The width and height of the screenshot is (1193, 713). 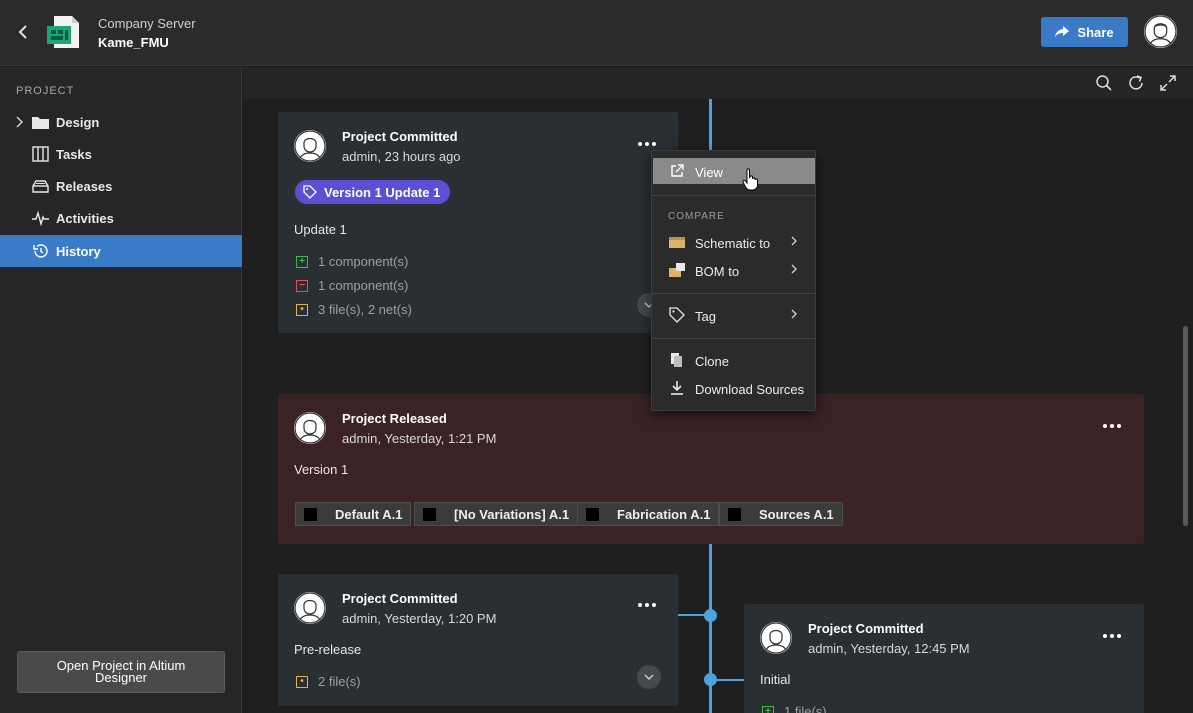 I want to click on version-tag: Version 1 Update 1, so click(x=373, y=192).